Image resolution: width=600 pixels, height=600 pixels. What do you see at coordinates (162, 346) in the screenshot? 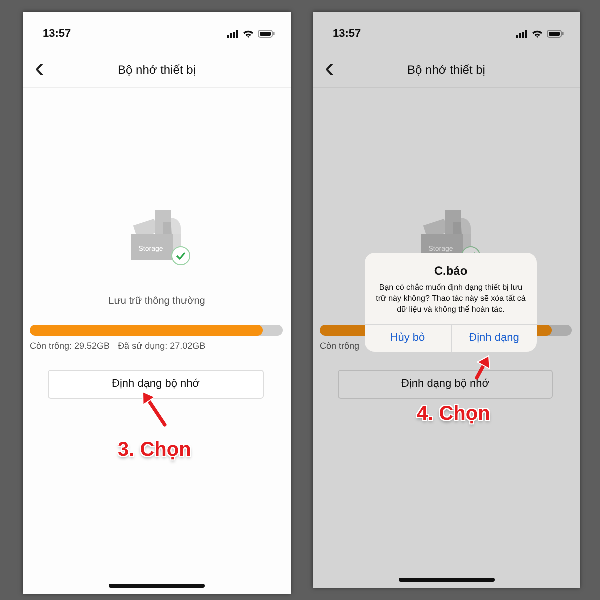
I see `storage-stat: Đã sử dụng: 27.02GB` at bounding box center [162, 346].